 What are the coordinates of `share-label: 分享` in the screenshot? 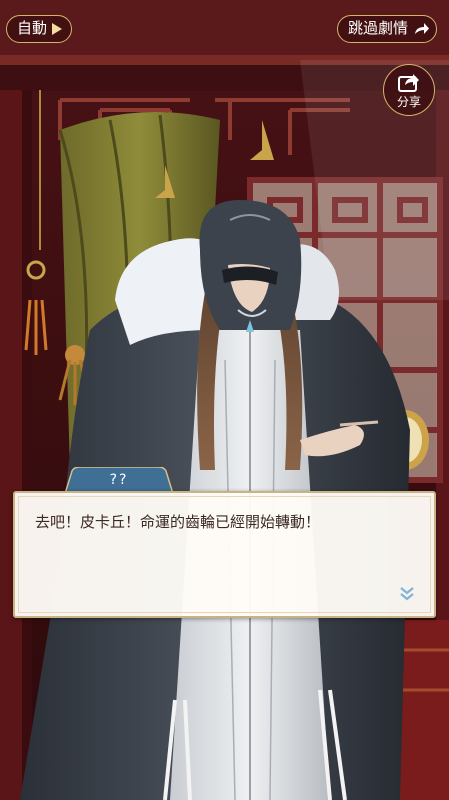 It's located at (408, 102).